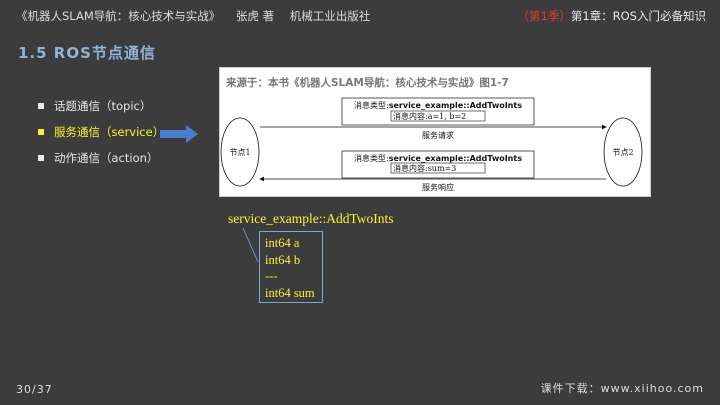 The width and height of the screenshot is (720, 405). I want to click on chapter-label: 第1章：ROS入门必备知识, so click(638, 16).